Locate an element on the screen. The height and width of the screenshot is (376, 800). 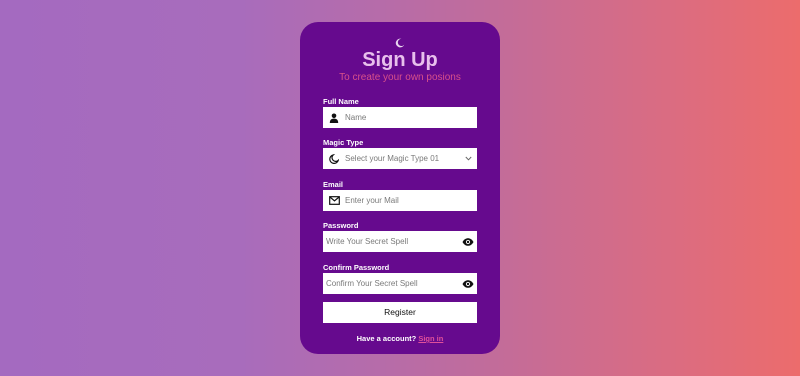
email-field: Enter your Mail is located at coordinates (400, 200).